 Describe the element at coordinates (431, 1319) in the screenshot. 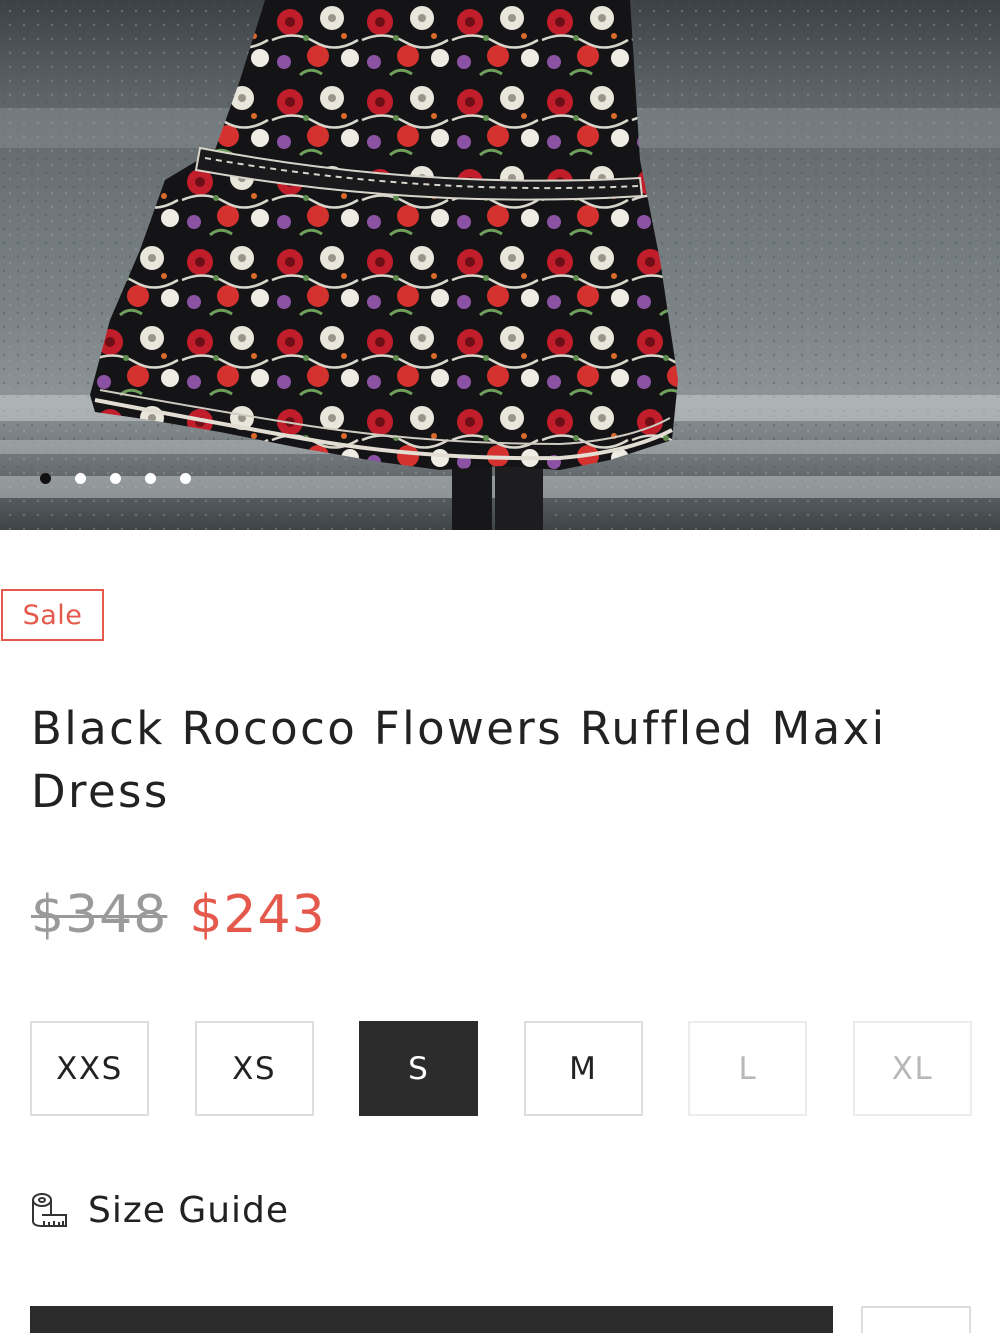

I see `add-to-cart-button` at that location.